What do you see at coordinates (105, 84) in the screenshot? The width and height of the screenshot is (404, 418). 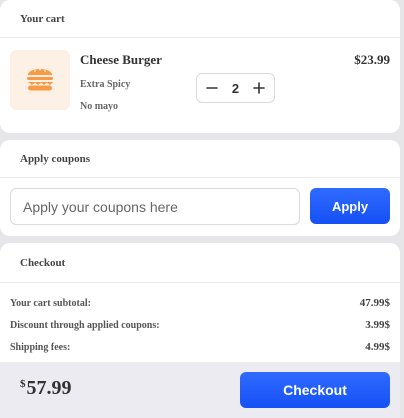 I see `item-option: Extra Spicy` at bounding box center [105, 84].